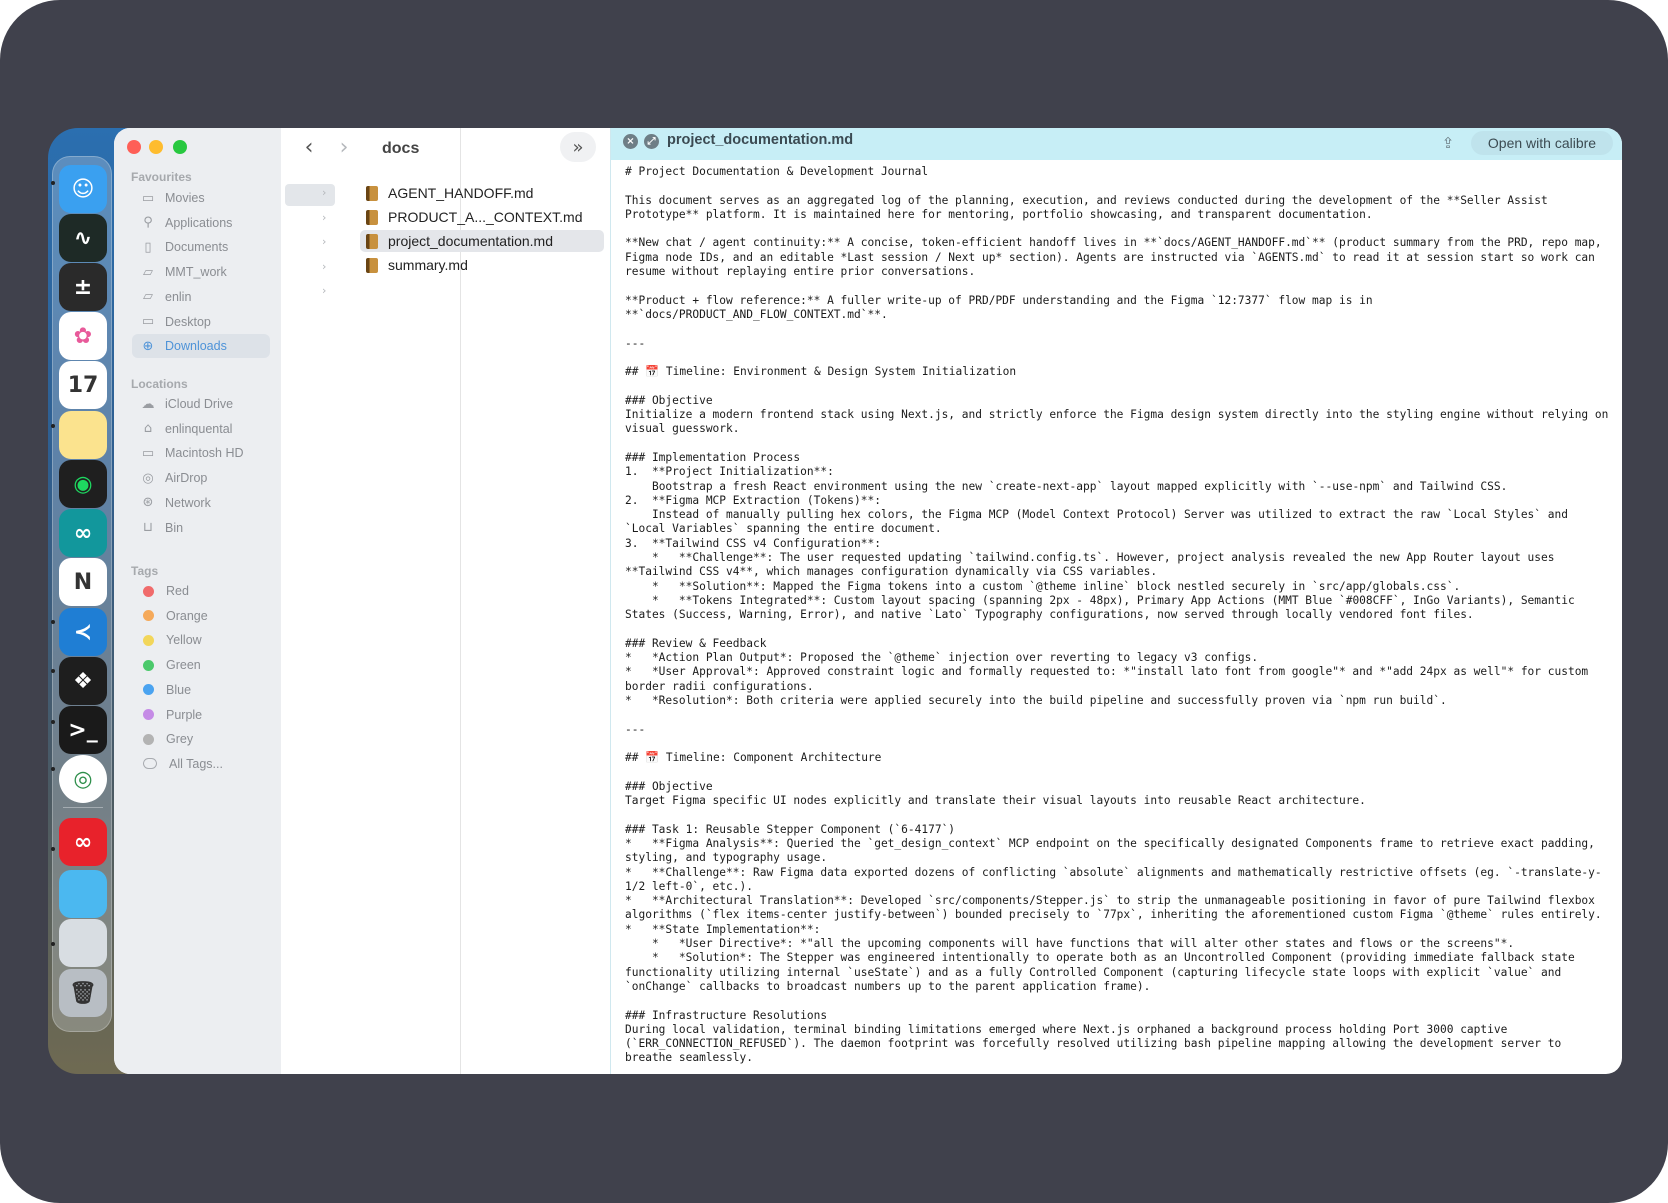  What do you see at coordinates (83, 894) in the screenshot?
I see `dock-downloads-folder-icon` at bounding box center [83, 894].